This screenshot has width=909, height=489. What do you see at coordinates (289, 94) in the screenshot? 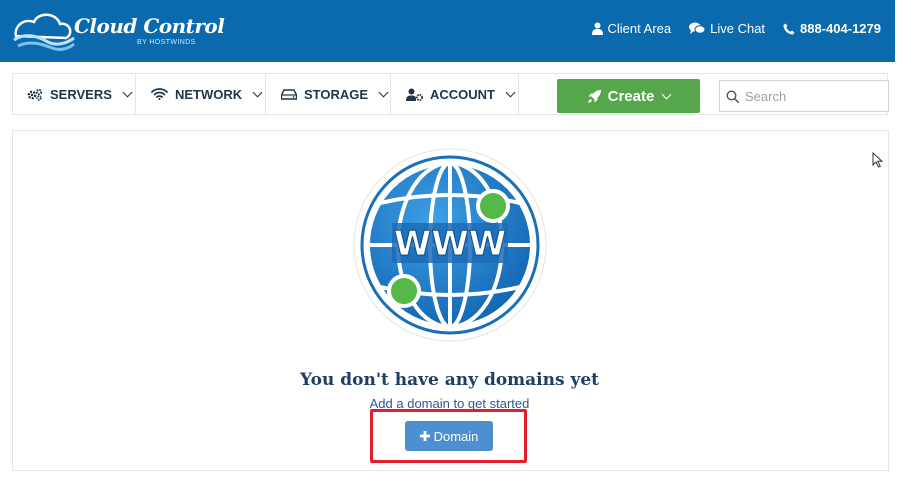
I see `hard-drive-icon` at bounding box center [289, 94].